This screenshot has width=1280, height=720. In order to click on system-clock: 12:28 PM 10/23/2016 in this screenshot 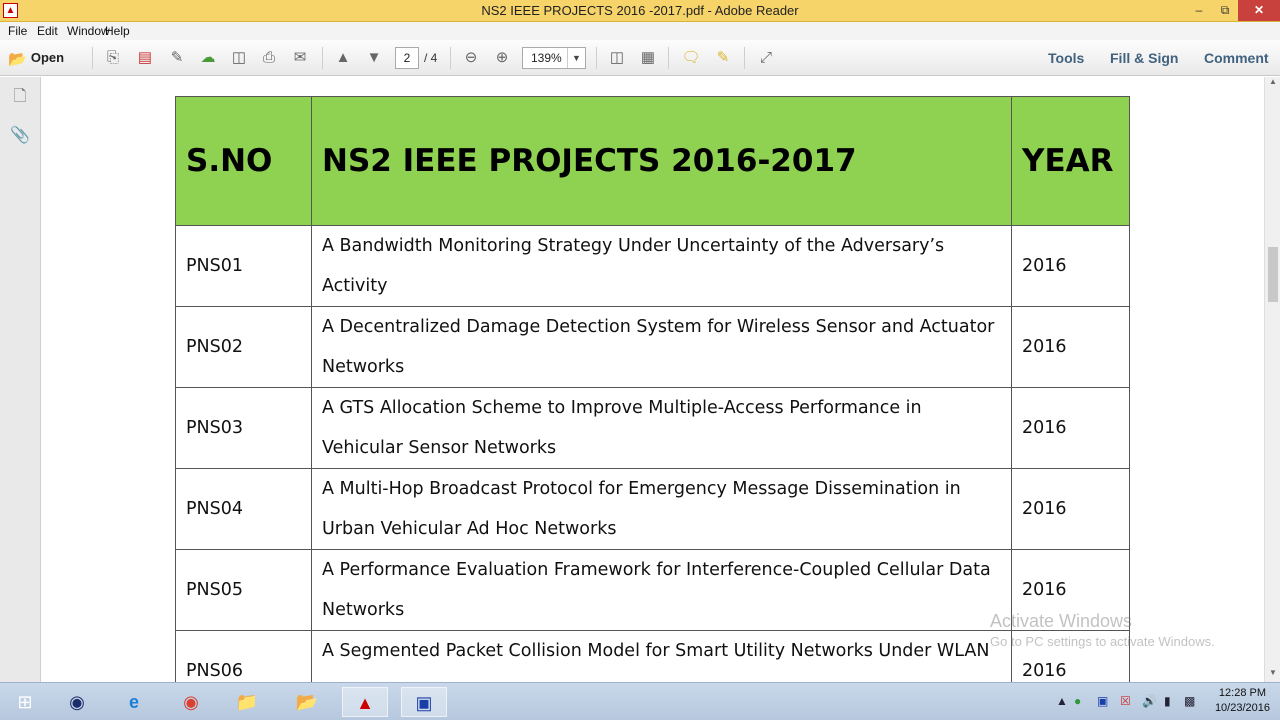, I will do `click(1242, 701)`.